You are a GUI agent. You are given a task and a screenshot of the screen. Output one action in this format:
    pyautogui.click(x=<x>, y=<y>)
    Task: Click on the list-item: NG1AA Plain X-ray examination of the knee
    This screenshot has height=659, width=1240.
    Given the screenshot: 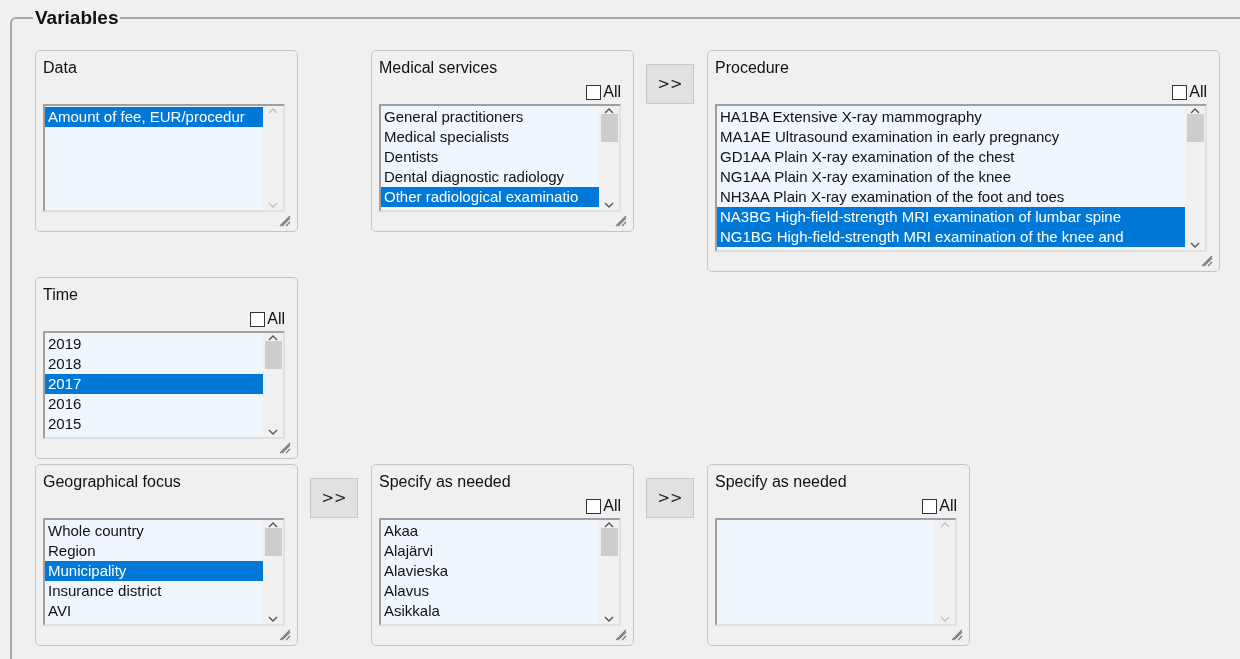 What is the action you would take?
    pyautogui.click(x=951, y=177)
    